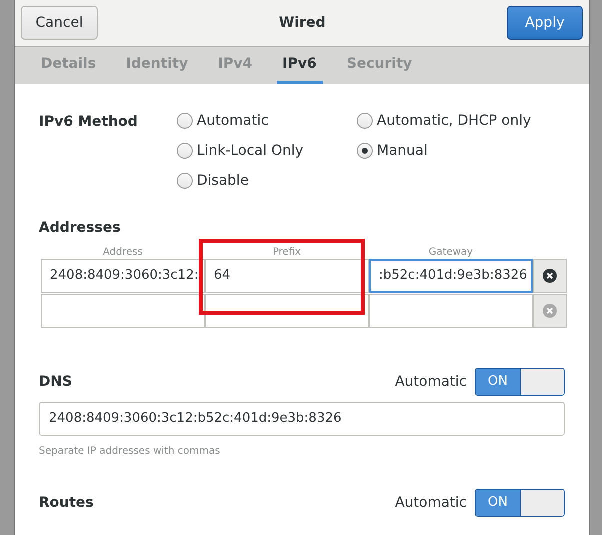  What do you see at coordinates (299, 65) in the screenshot?
I see `tab: IPv6` at bounding box center [299, 65].